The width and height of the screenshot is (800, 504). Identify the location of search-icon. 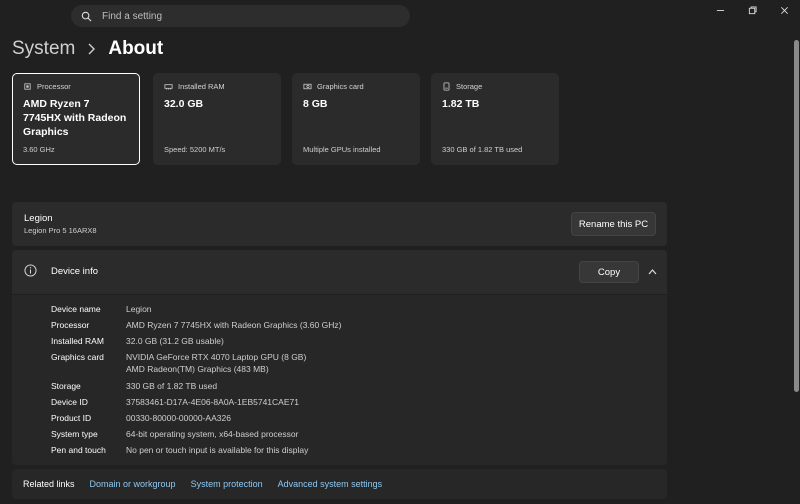
(86, 16).